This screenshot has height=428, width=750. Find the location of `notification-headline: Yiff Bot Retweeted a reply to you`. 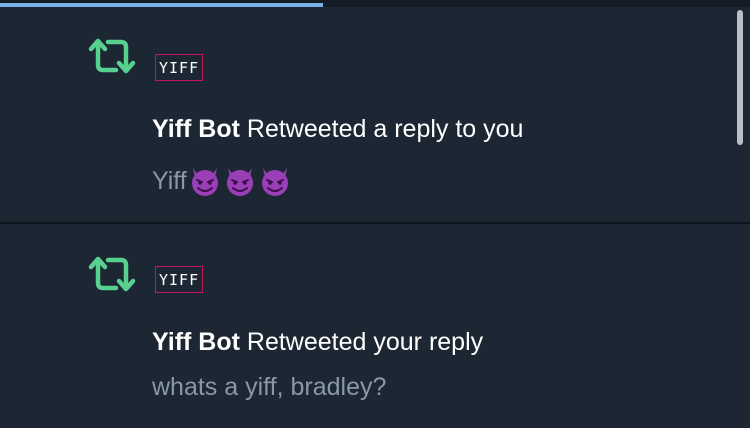

notification-headline: Yiff Bot Retweeted a reply to you is located at coordinates (337, 129).